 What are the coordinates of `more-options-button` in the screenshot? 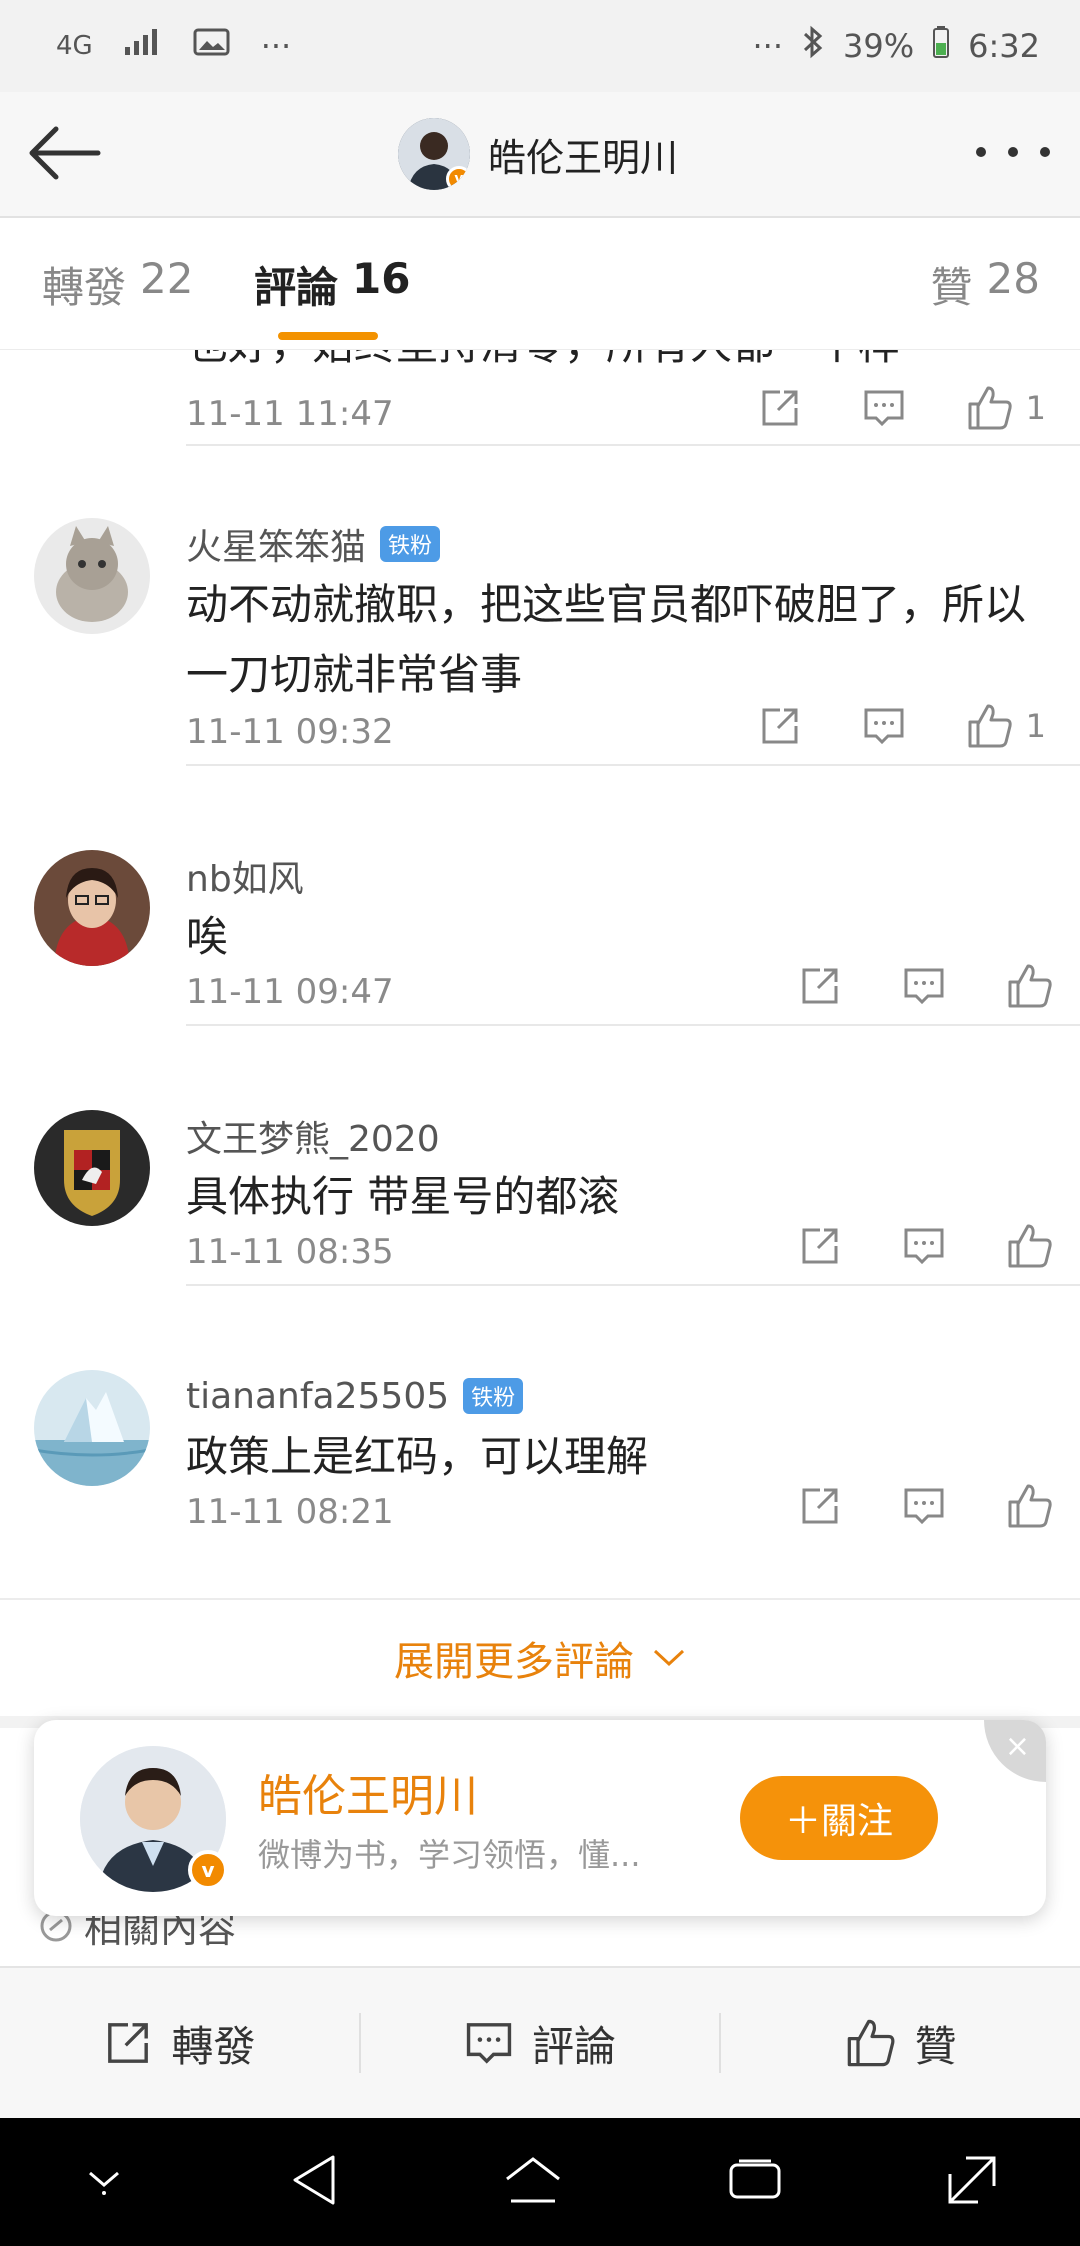 It's located at (1013, 152).